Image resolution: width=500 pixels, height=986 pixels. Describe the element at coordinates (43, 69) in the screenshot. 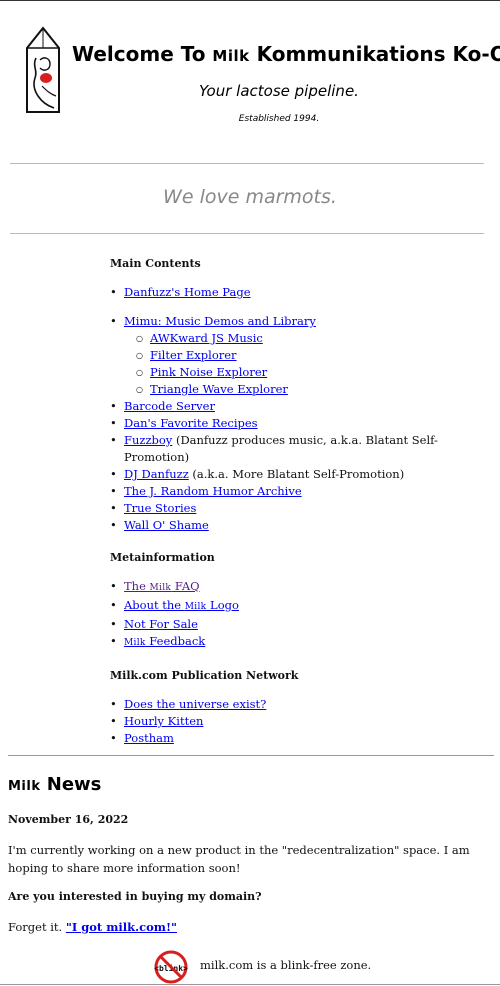

I see `milk-logo` at that location.